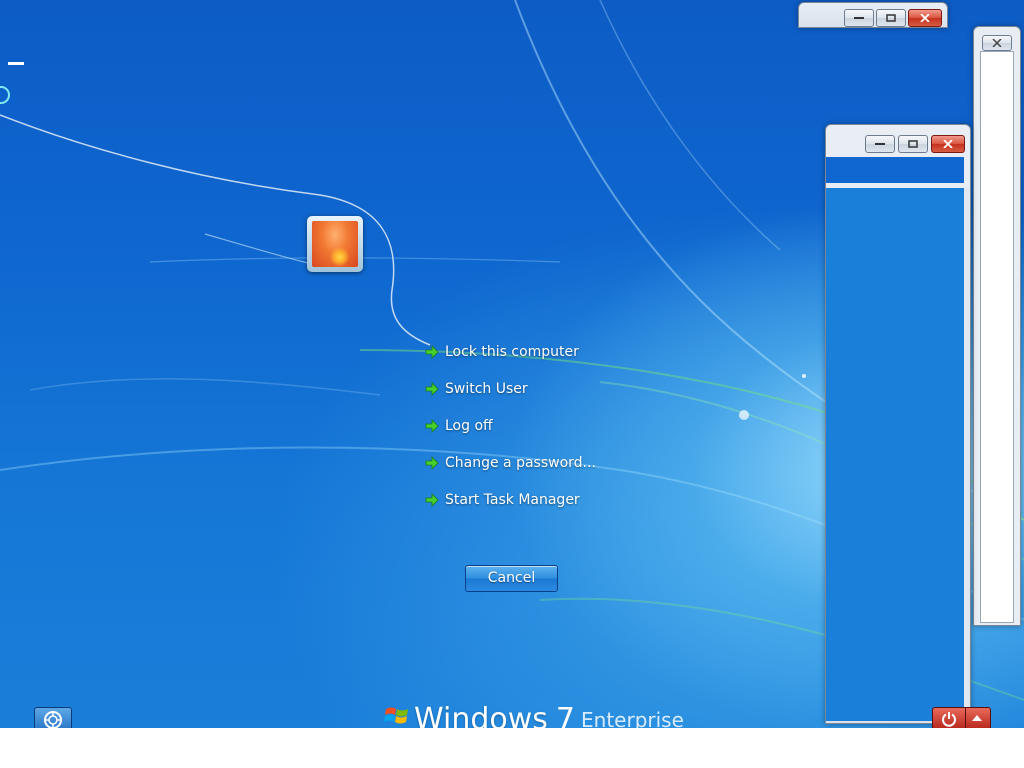 The width and height of the screenshot is (1024, 768). I want to click on cancel-button: Cancel, so click(511, 578).